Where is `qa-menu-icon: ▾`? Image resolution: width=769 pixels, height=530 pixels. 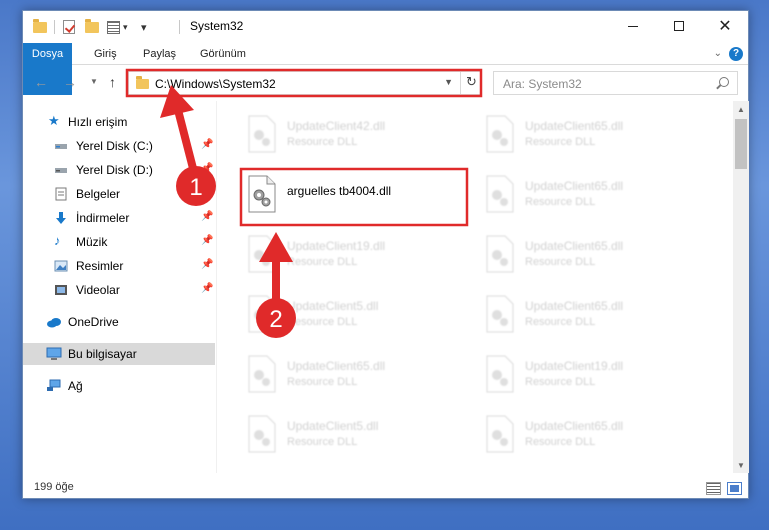
qa-menu-icon: ▾ is located at coordinates (144, 27).